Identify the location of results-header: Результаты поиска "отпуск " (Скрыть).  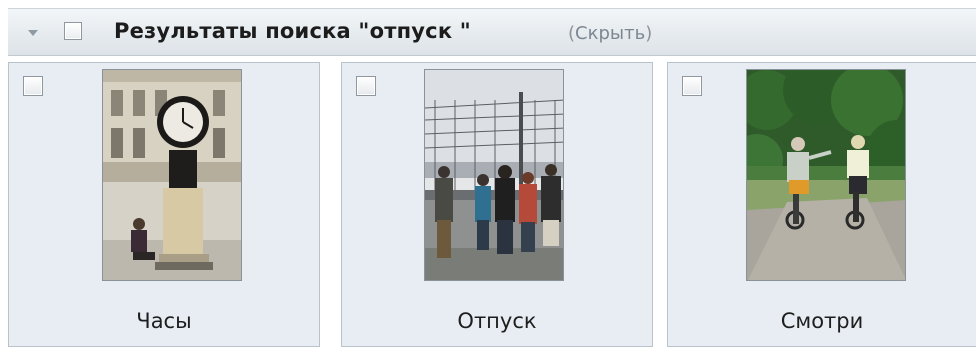
(492, 32).